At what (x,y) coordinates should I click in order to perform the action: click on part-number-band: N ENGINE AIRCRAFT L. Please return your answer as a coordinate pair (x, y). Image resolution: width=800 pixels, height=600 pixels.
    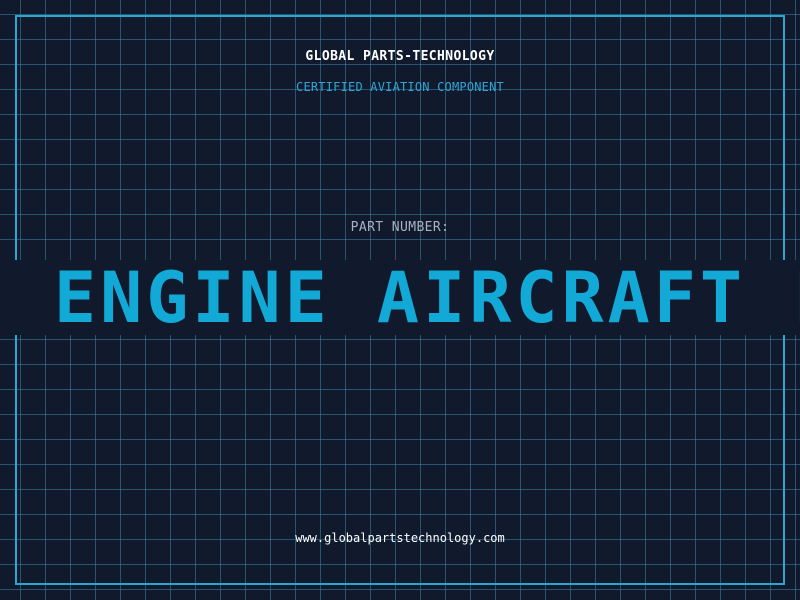
    Looking at the image, I should click on (400, 297).